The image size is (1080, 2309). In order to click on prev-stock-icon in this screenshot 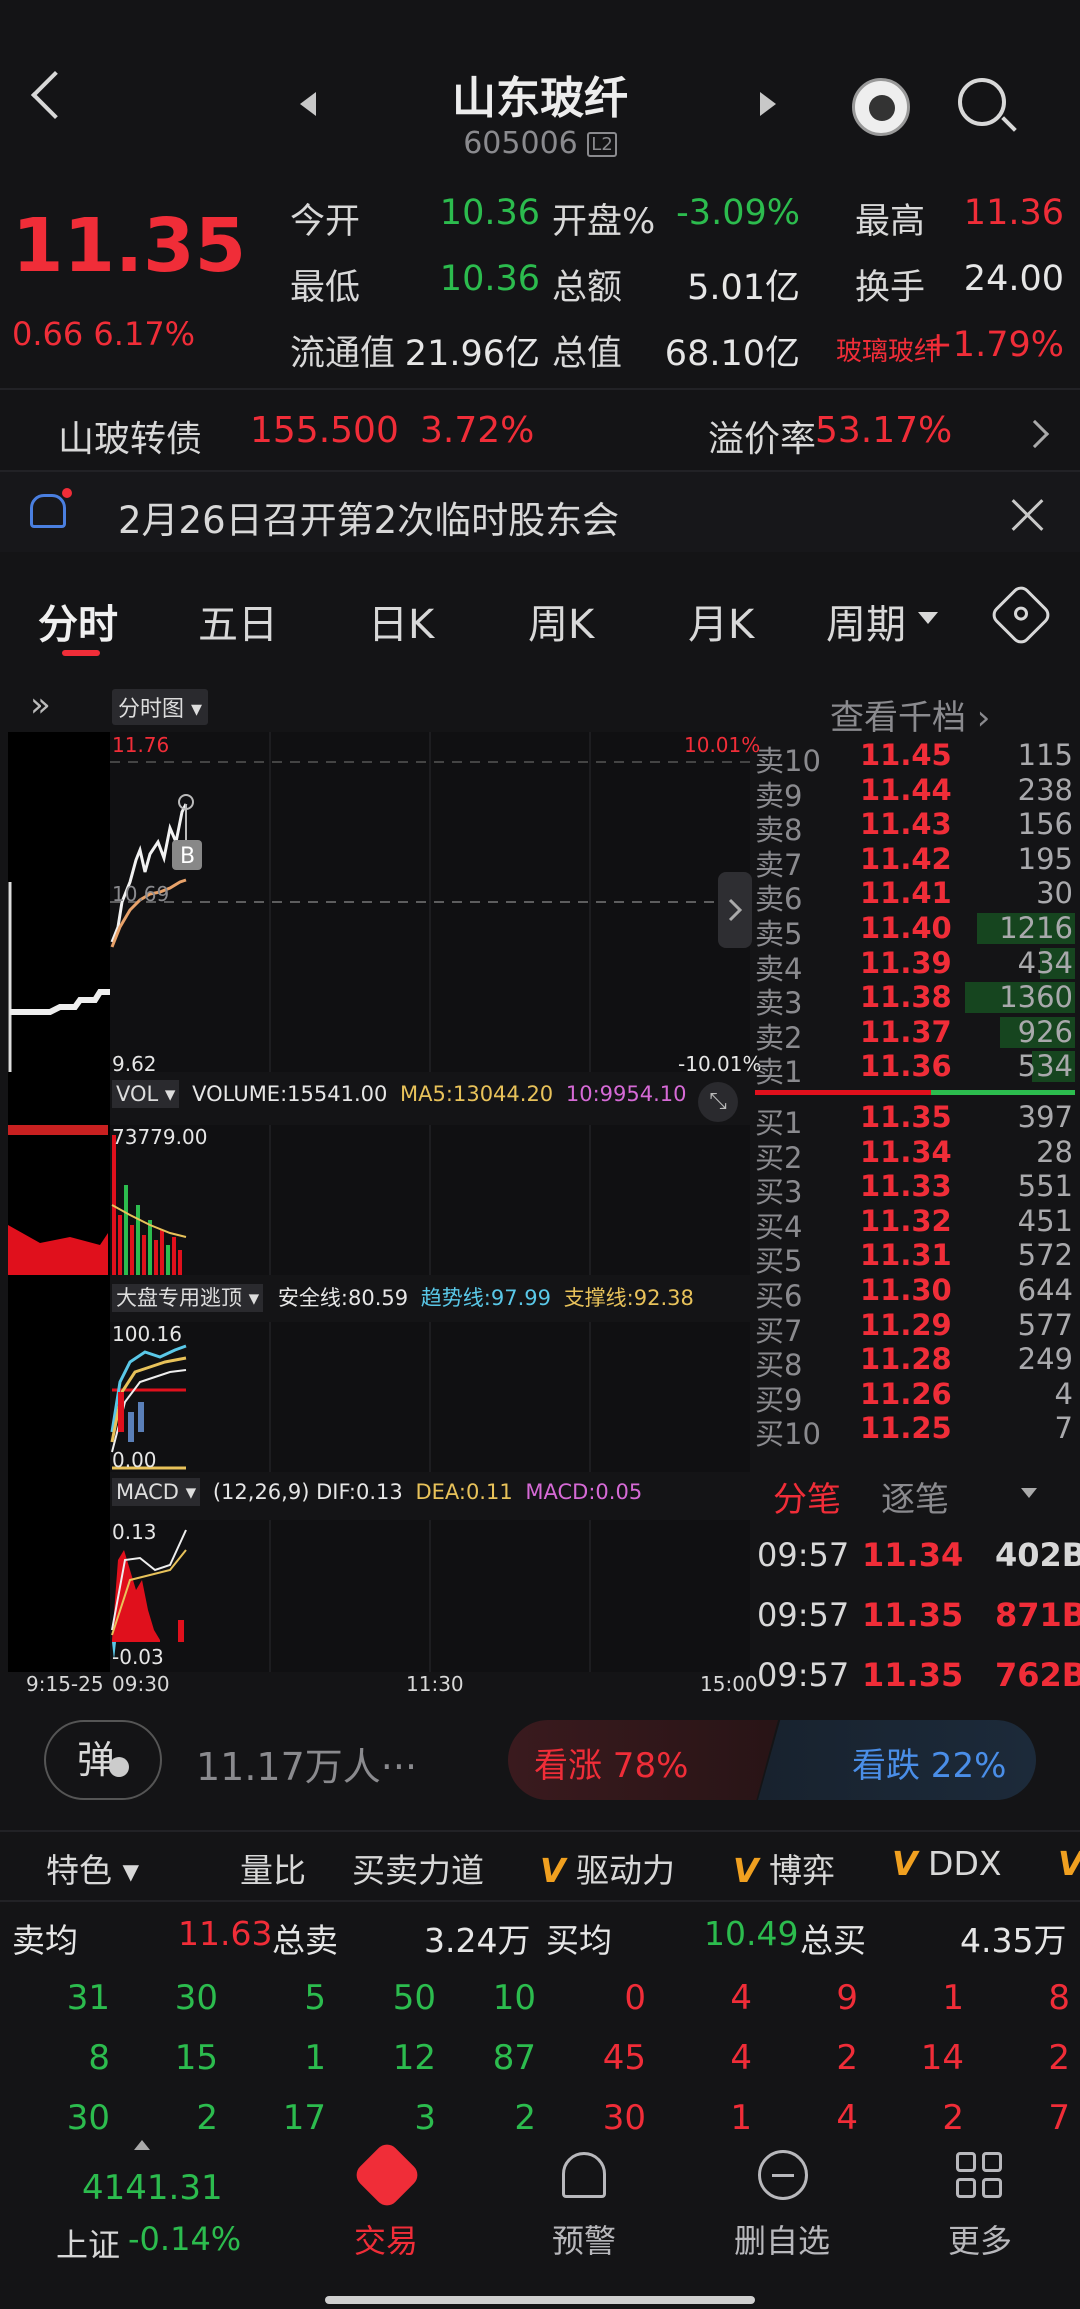, I will do `click(308, 104)`.